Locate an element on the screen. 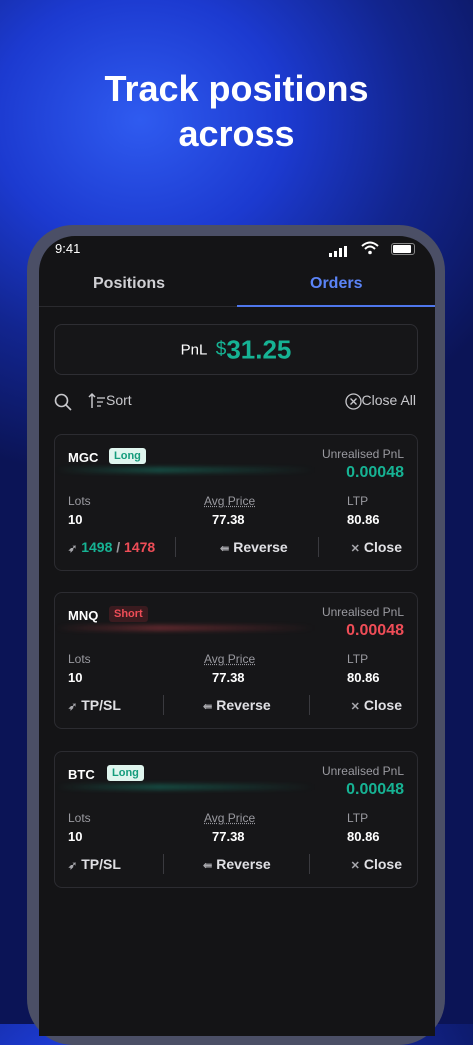 Image resolution: width=473 pixels, height=1045 pixels. side-badge: Short is located at coordinates (128, 614).